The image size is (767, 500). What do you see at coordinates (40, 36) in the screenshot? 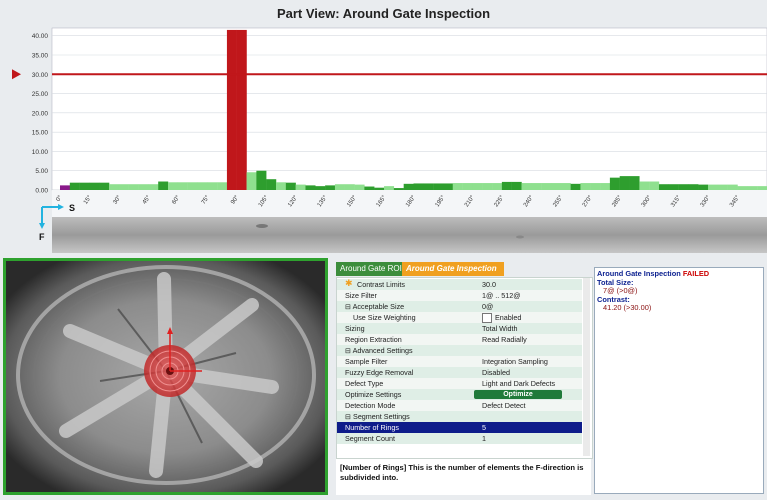
I see `y-tick-label: 40.00` at bounding box center [40, 36].